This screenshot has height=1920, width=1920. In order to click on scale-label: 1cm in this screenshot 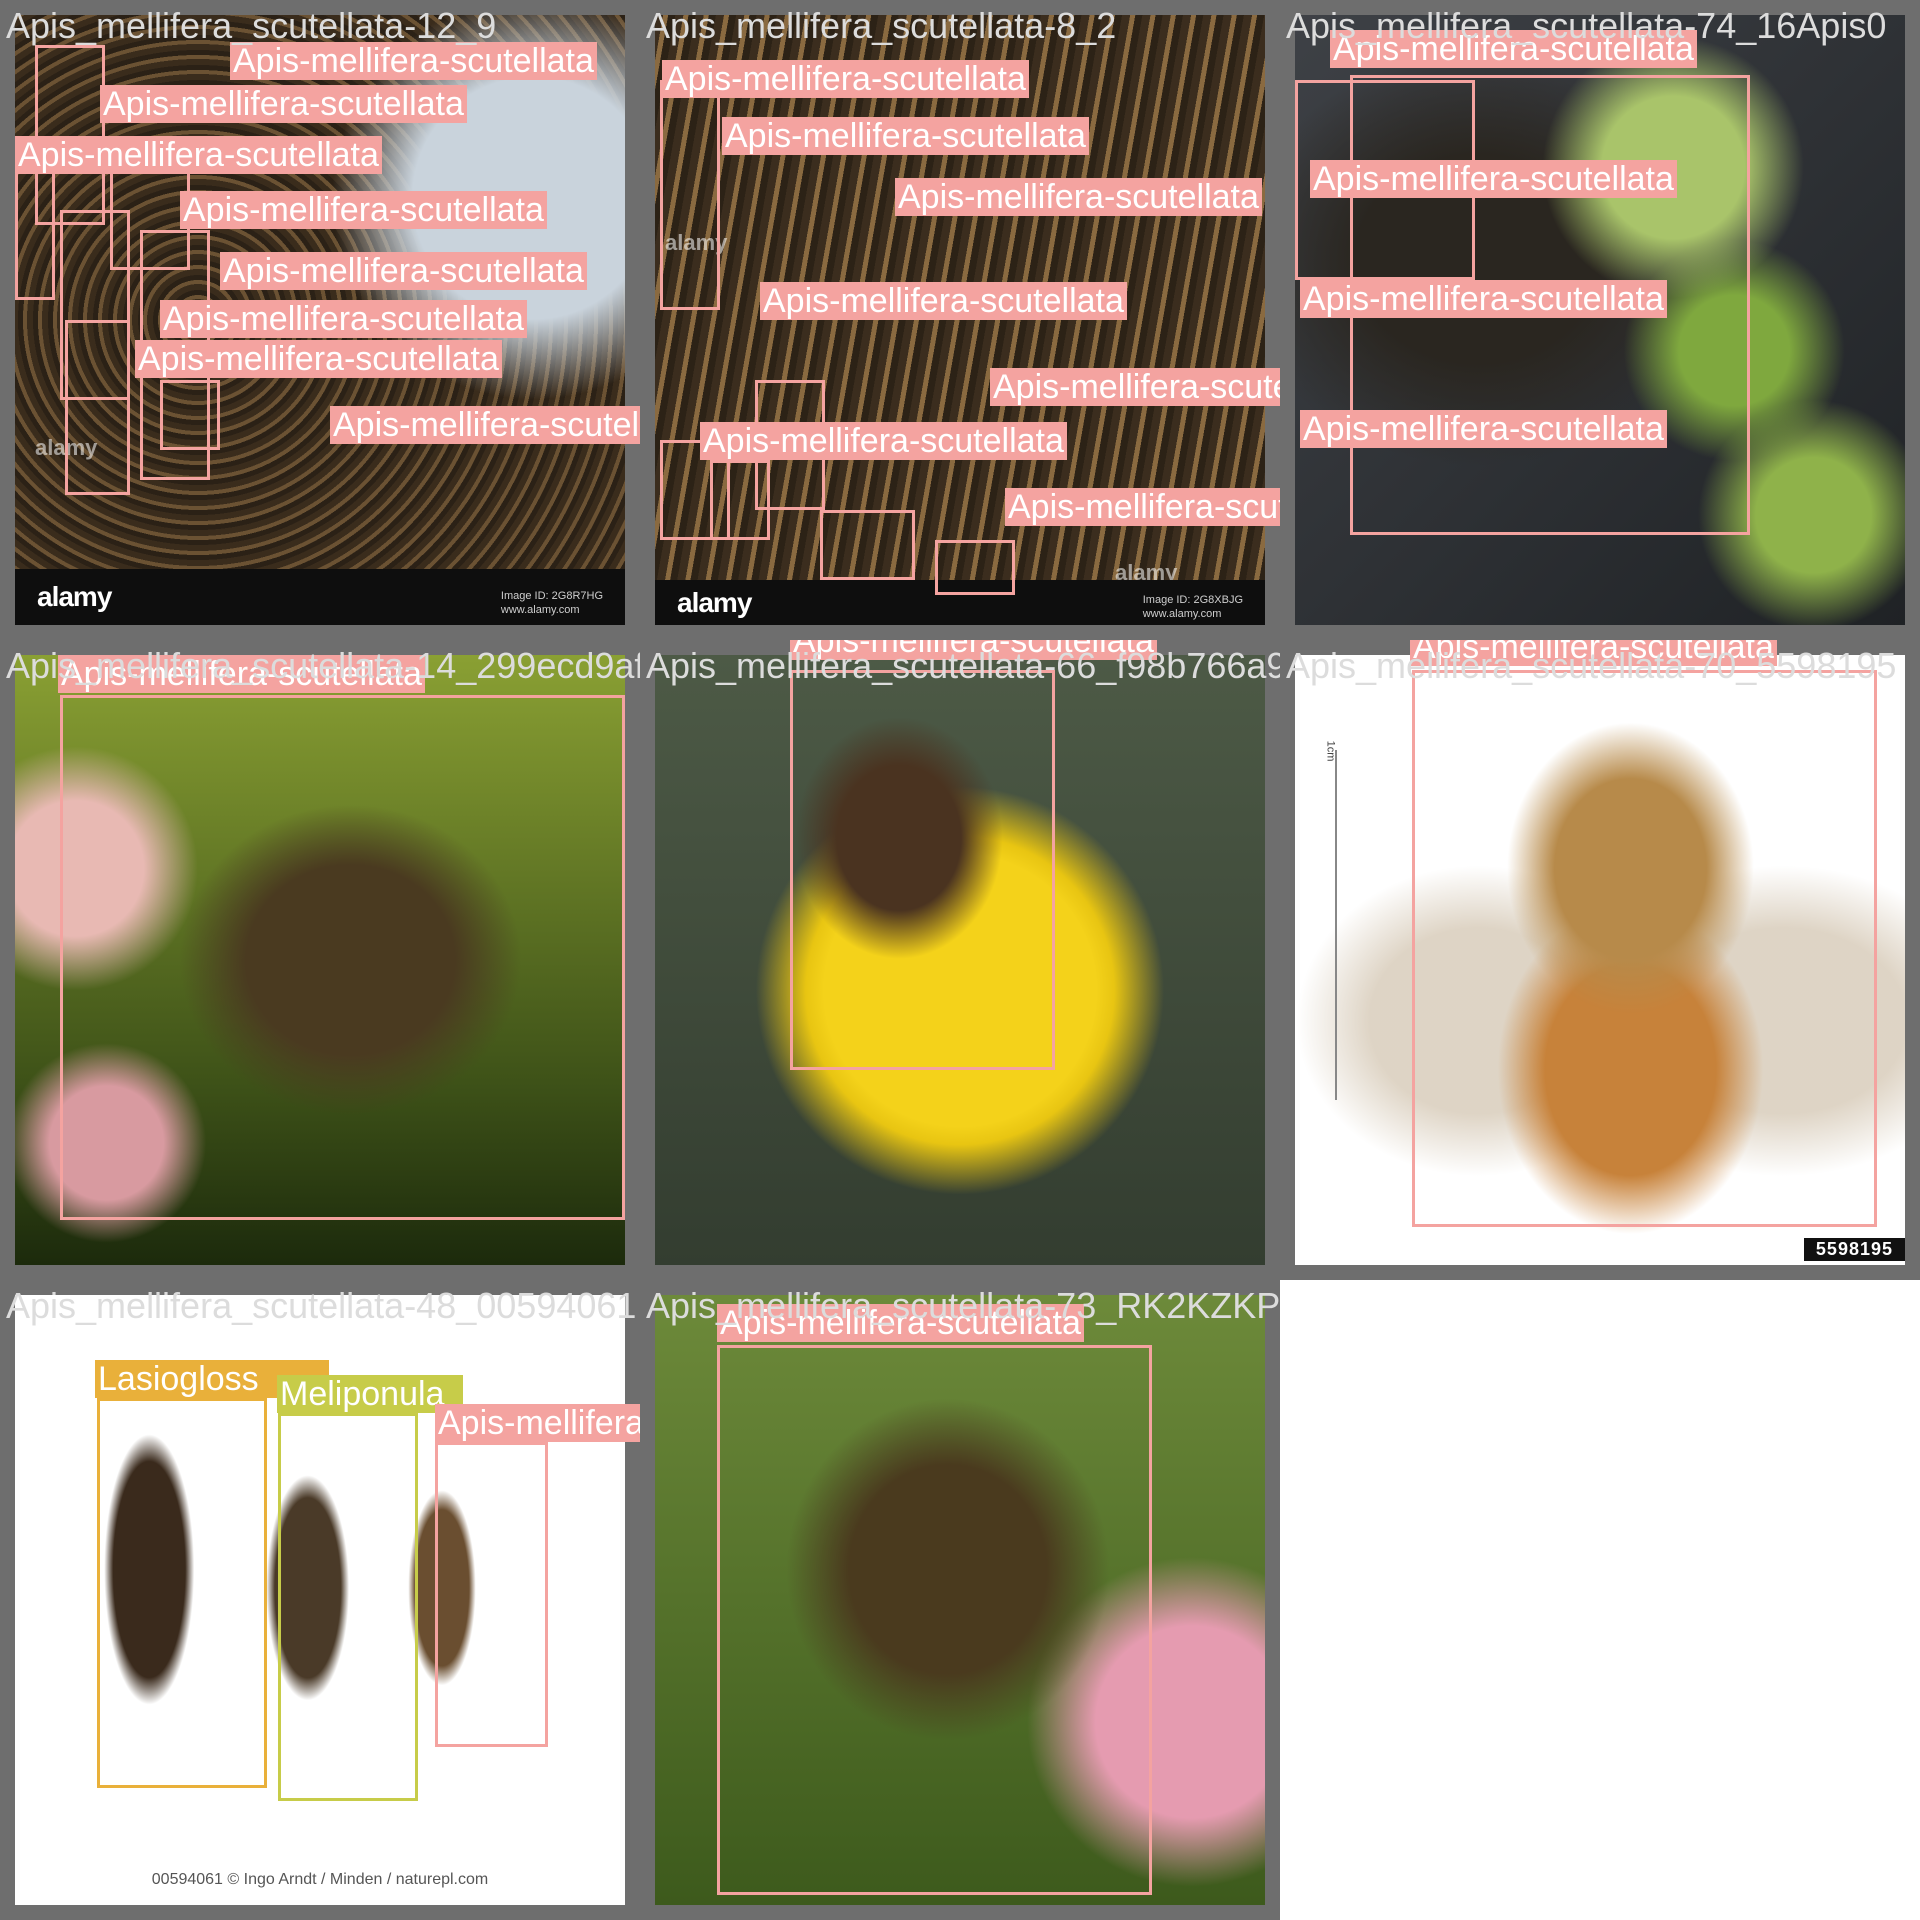, I will do `click(1330, 751)`.